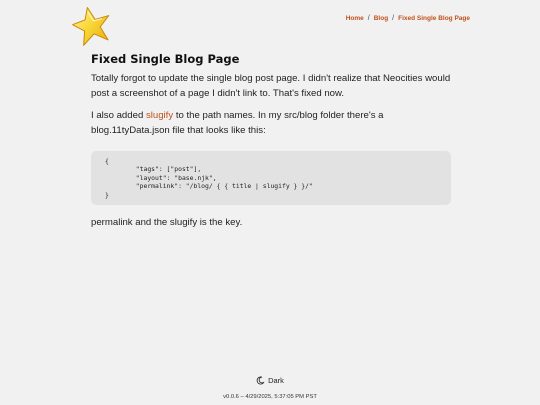  What do you see at coordinates (165, 59) in the screenshot?
I see `page-title: Fixed Single Blog Page` at bounding box center [165, 59].